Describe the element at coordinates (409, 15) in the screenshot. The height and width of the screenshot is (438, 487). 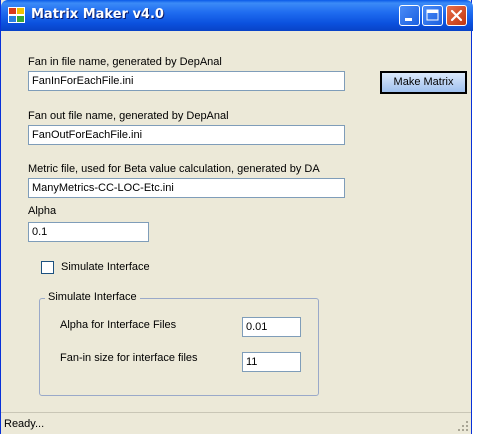
I see `minimize-button` at that location.